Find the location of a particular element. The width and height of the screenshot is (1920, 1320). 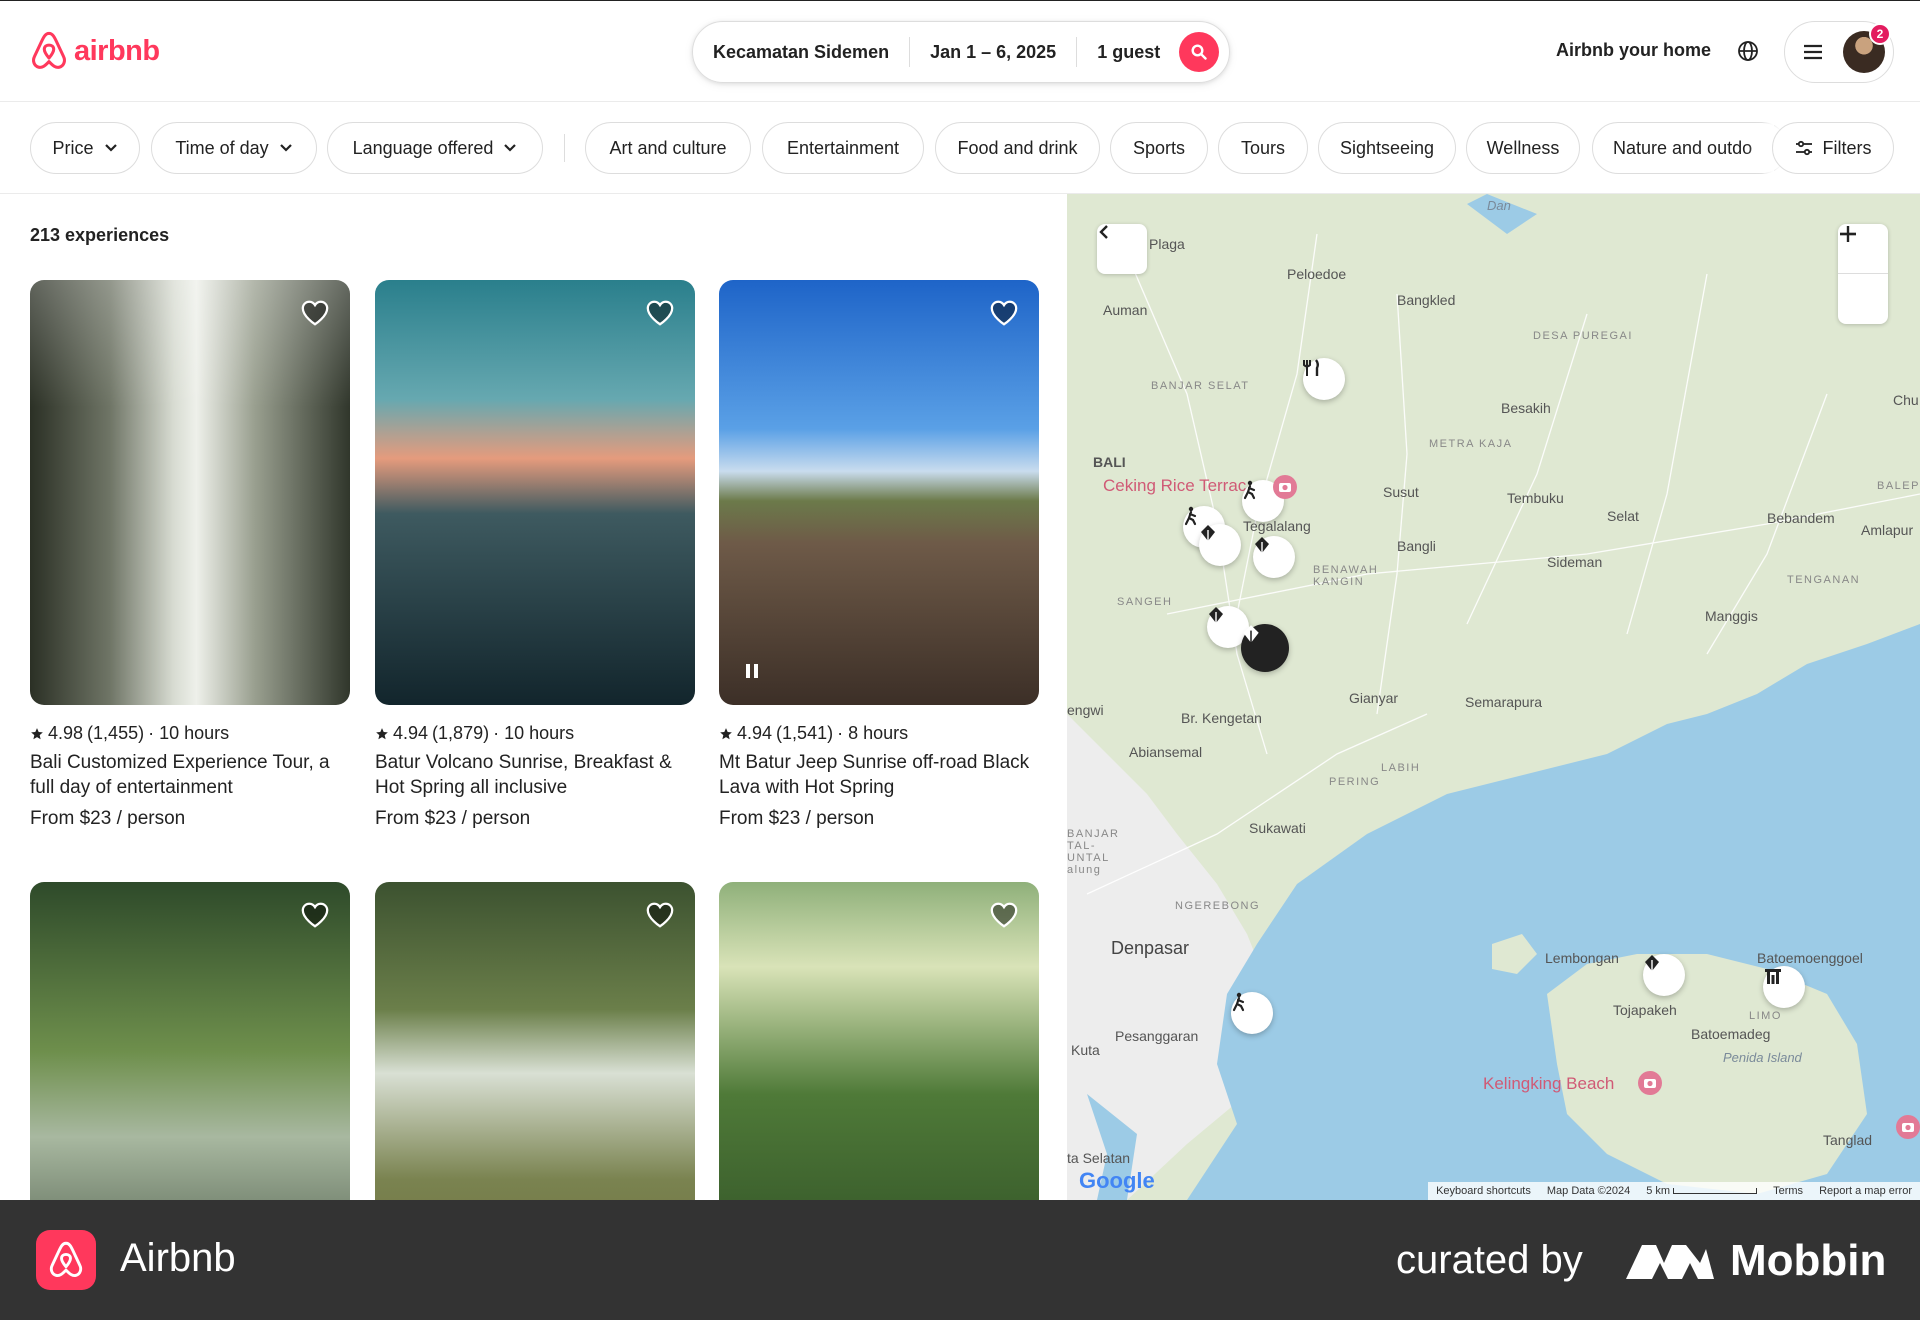

category-nature-and-outdoors: Nature and outdo is located at coordinates (1690, 148).